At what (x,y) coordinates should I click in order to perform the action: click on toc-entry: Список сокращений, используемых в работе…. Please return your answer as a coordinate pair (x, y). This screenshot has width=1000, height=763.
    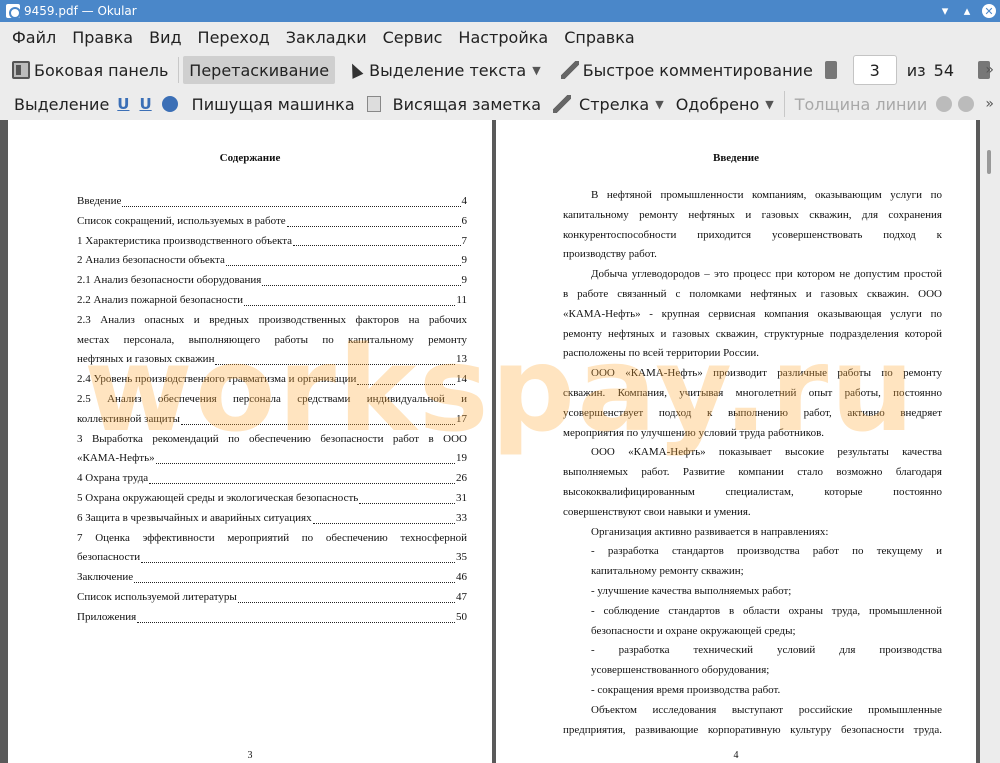
    Looking at the image, I should click on (272, 222).